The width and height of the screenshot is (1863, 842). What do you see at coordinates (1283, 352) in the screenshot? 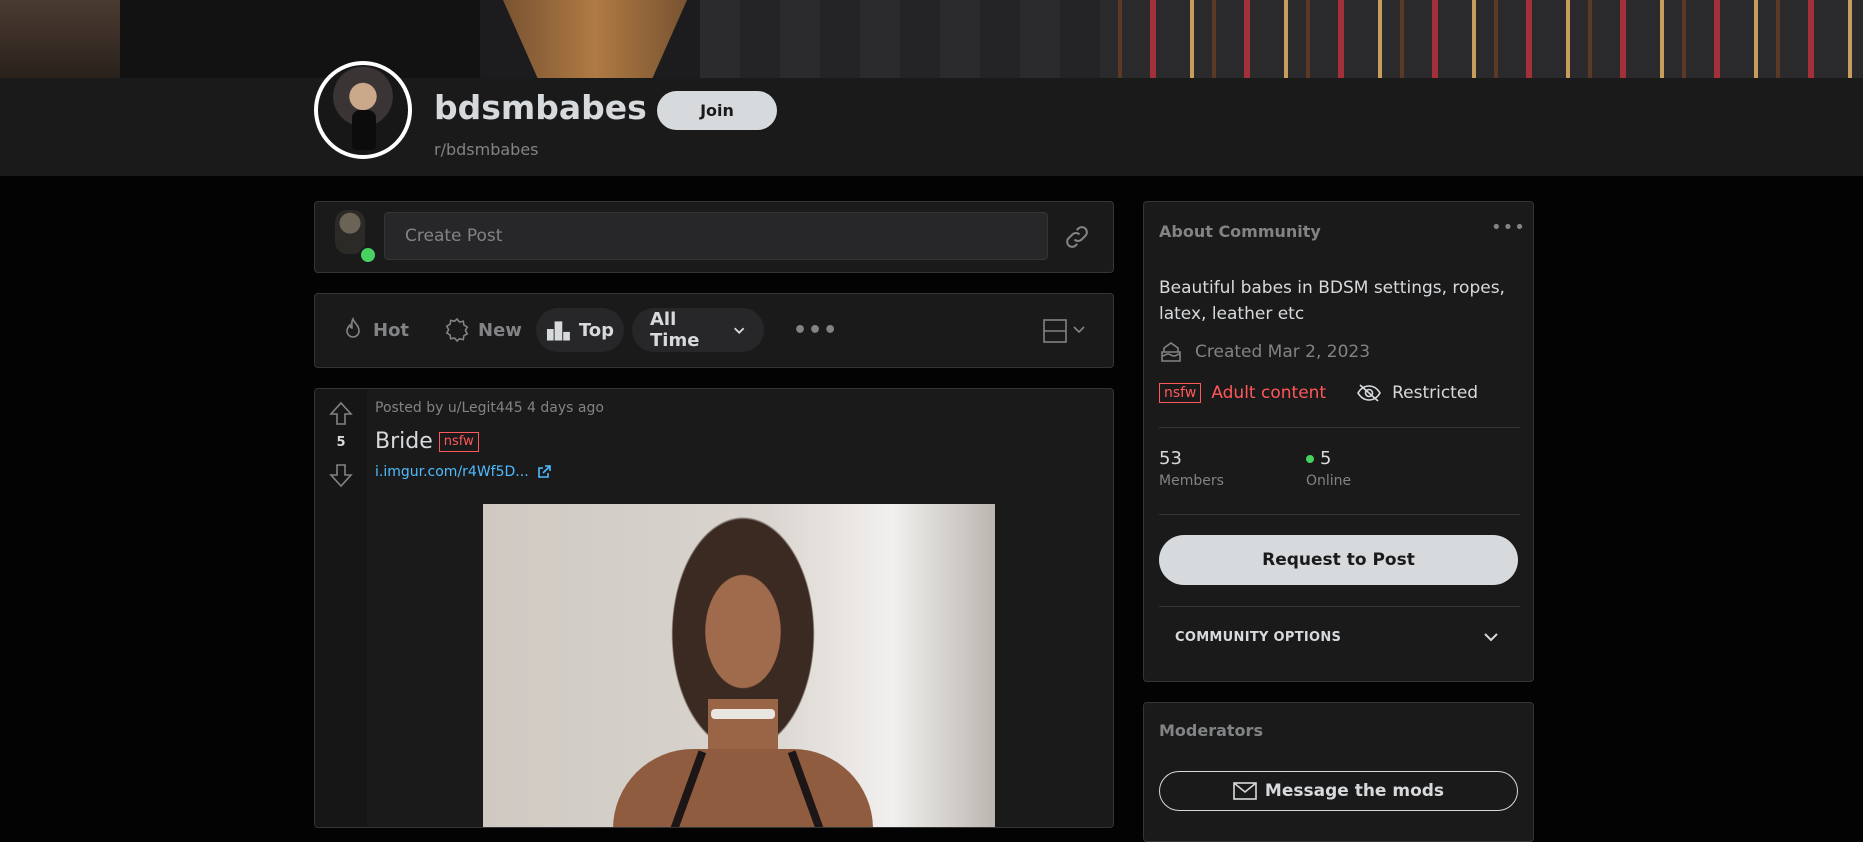
I see `created-text: Created Mar 2, 2023` at bounding box center [1283, 352].